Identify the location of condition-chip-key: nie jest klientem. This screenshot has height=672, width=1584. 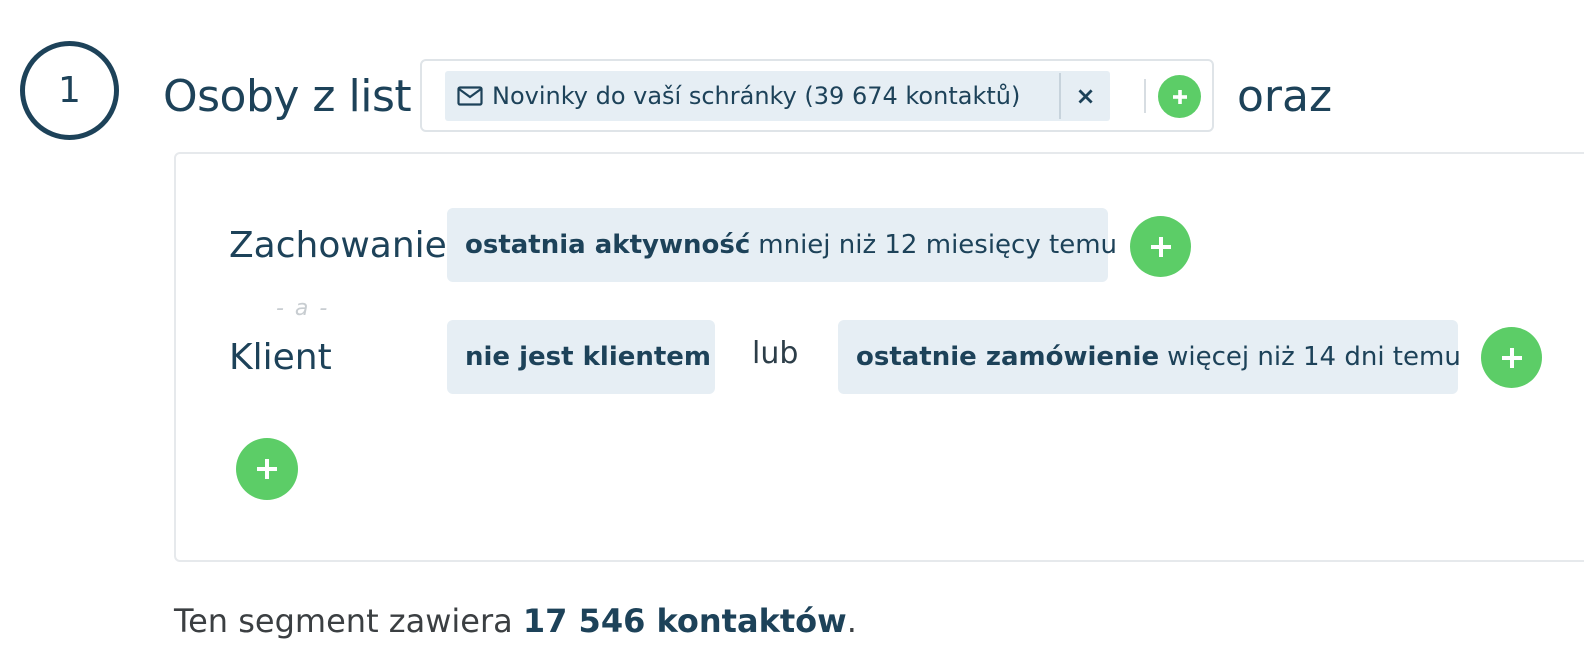
(588, 357).